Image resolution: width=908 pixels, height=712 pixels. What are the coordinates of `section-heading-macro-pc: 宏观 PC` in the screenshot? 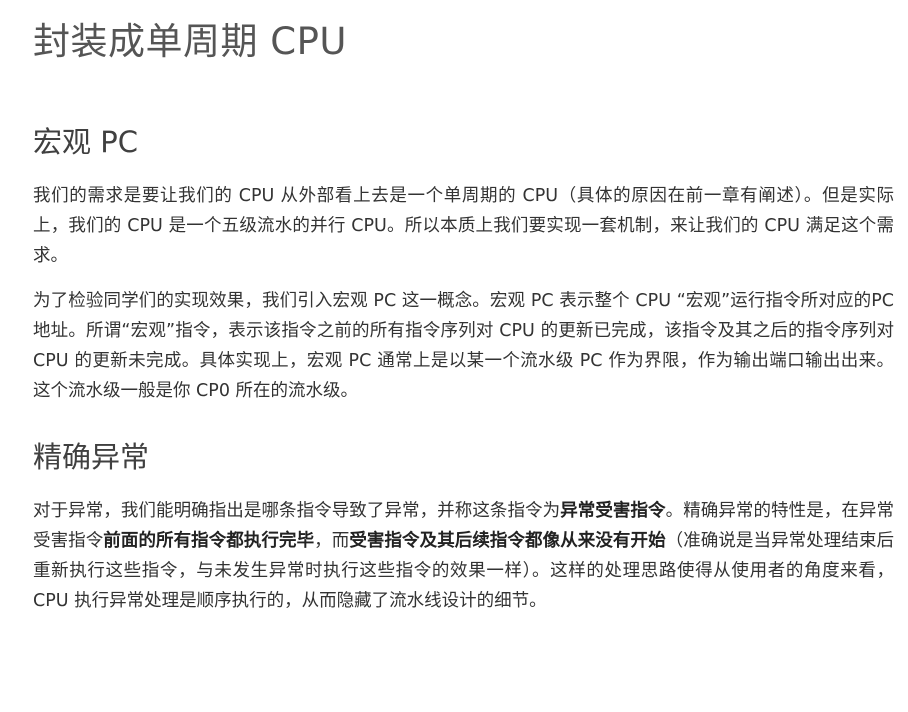 It's located at (85, 142).